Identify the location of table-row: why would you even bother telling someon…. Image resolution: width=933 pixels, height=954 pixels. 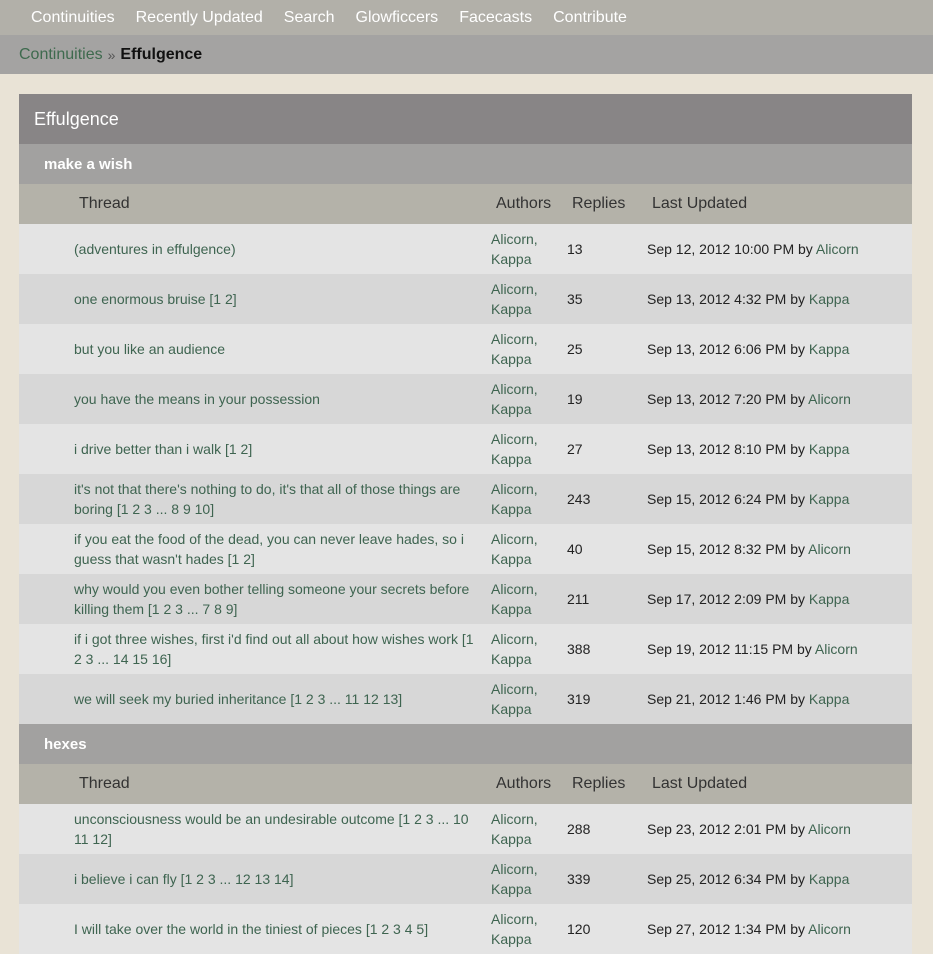
(465, 599).